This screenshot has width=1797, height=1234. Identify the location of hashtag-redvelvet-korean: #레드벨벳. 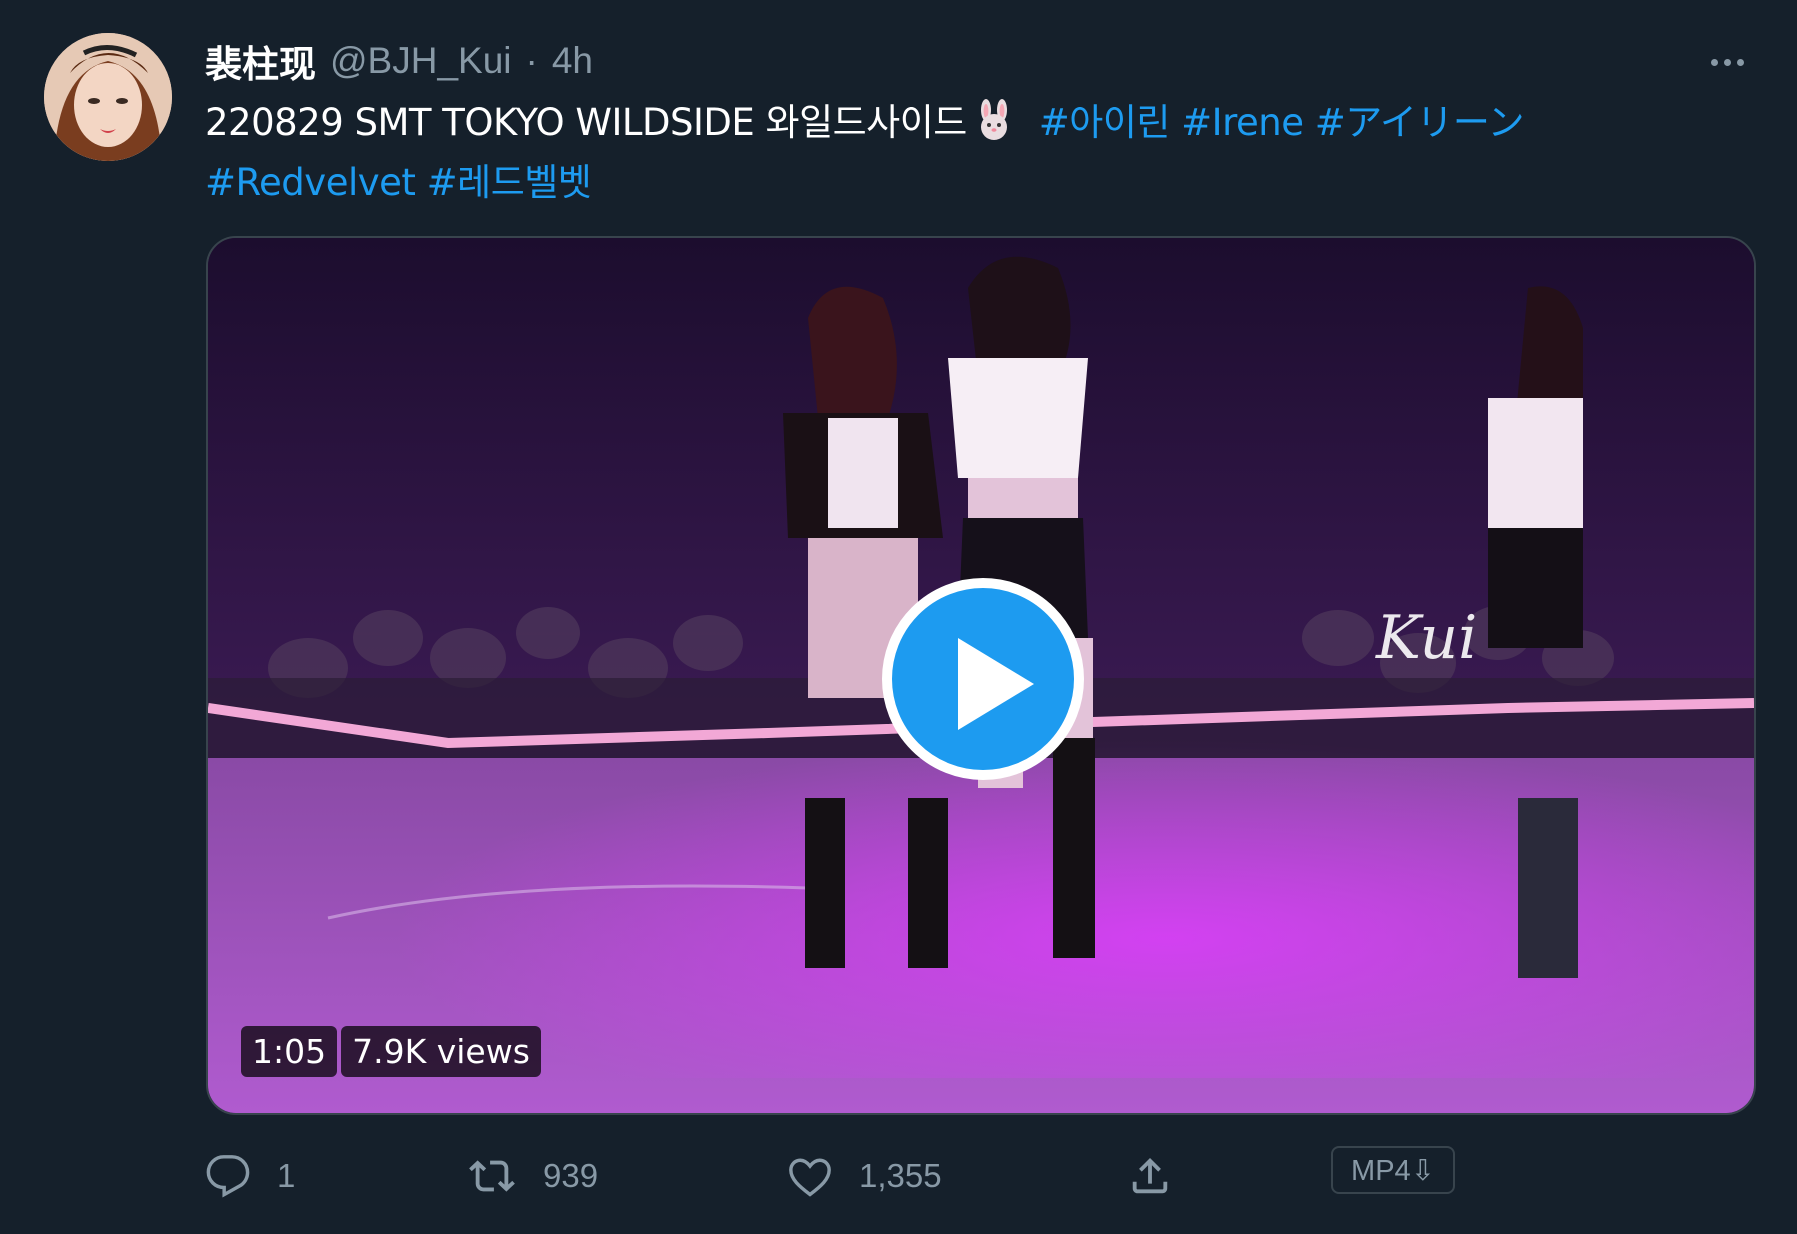
(509, 182).